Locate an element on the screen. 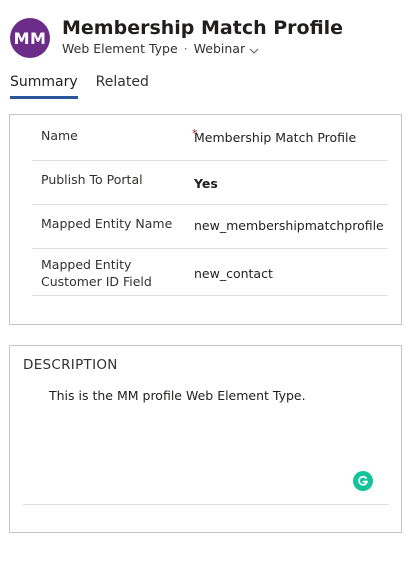  field-label-name: Name is located at coordinates (59, 135).